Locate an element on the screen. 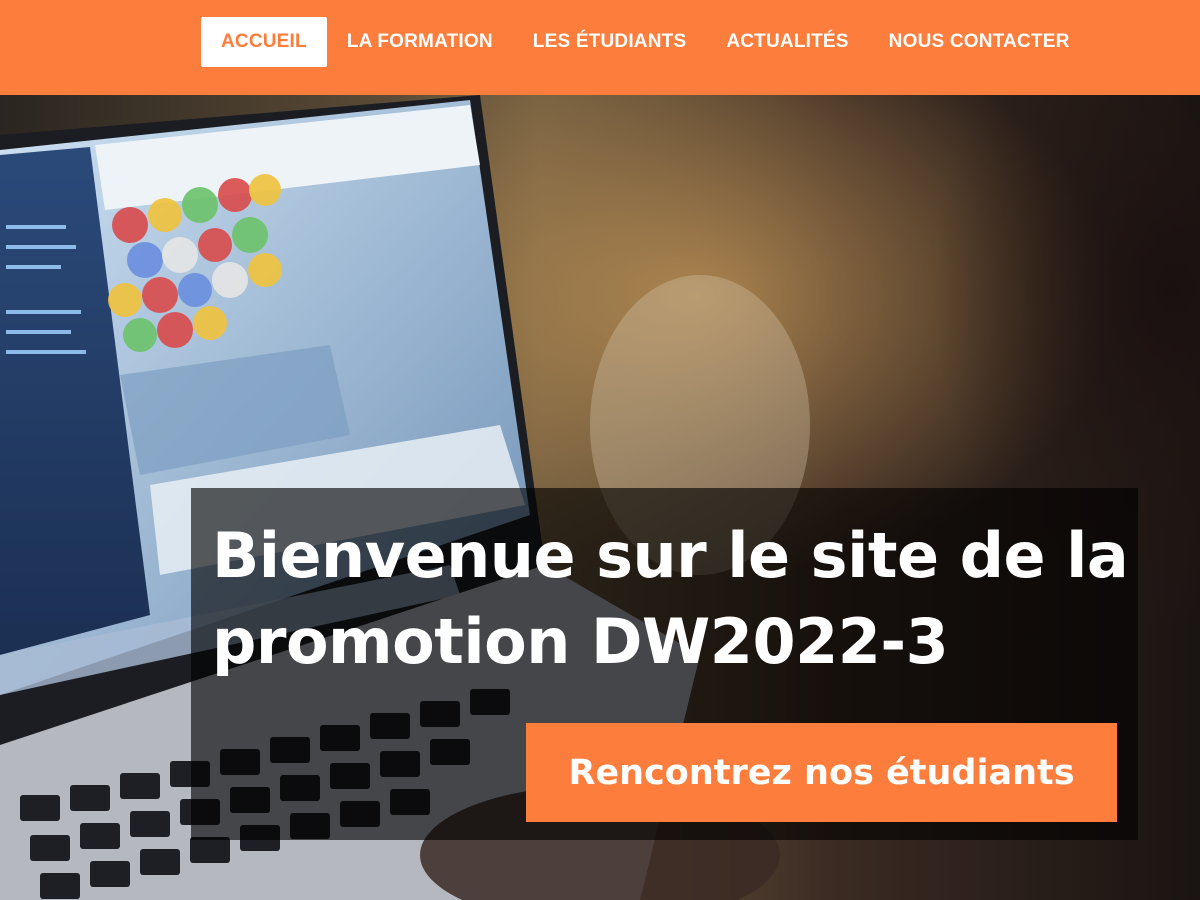  nav-item-actualites: ACTUALITÉS is located at coordinates (787, 42).